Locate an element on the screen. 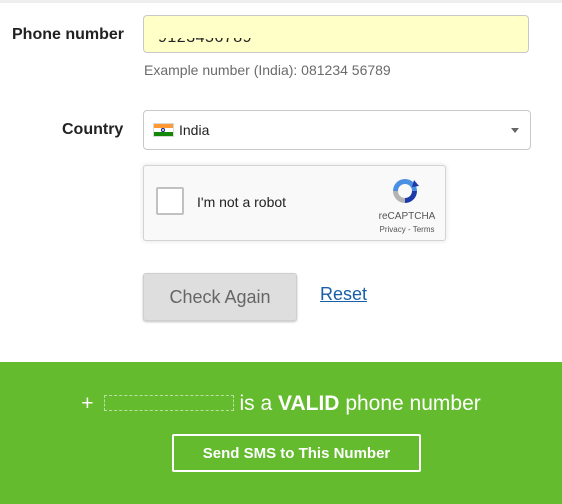 The image size is (562, 504). result-is-a: is a is located at coordinates (256, 403).